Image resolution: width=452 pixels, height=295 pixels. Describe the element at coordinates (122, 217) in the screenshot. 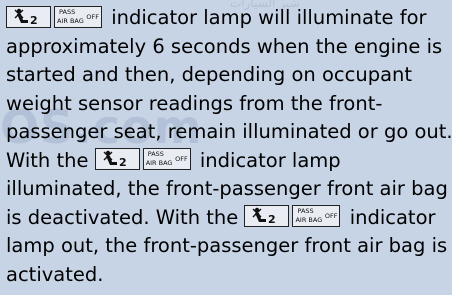

I see `line-8-text-start: is deactivated. With the` at that location.